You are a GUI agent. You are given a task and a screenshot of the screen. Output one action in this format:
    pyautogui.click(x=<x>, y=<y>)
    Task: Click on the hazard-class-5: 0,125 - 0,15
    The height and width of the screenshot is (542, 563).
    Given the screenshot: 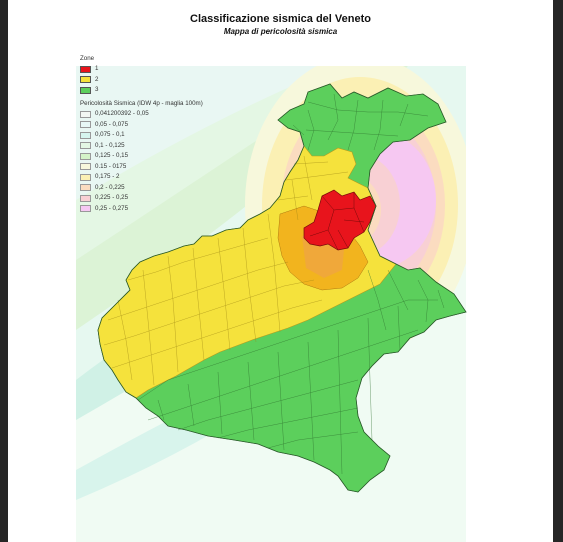 What is the action you would take?
    pyautogui.click(x=165, y=156)
    